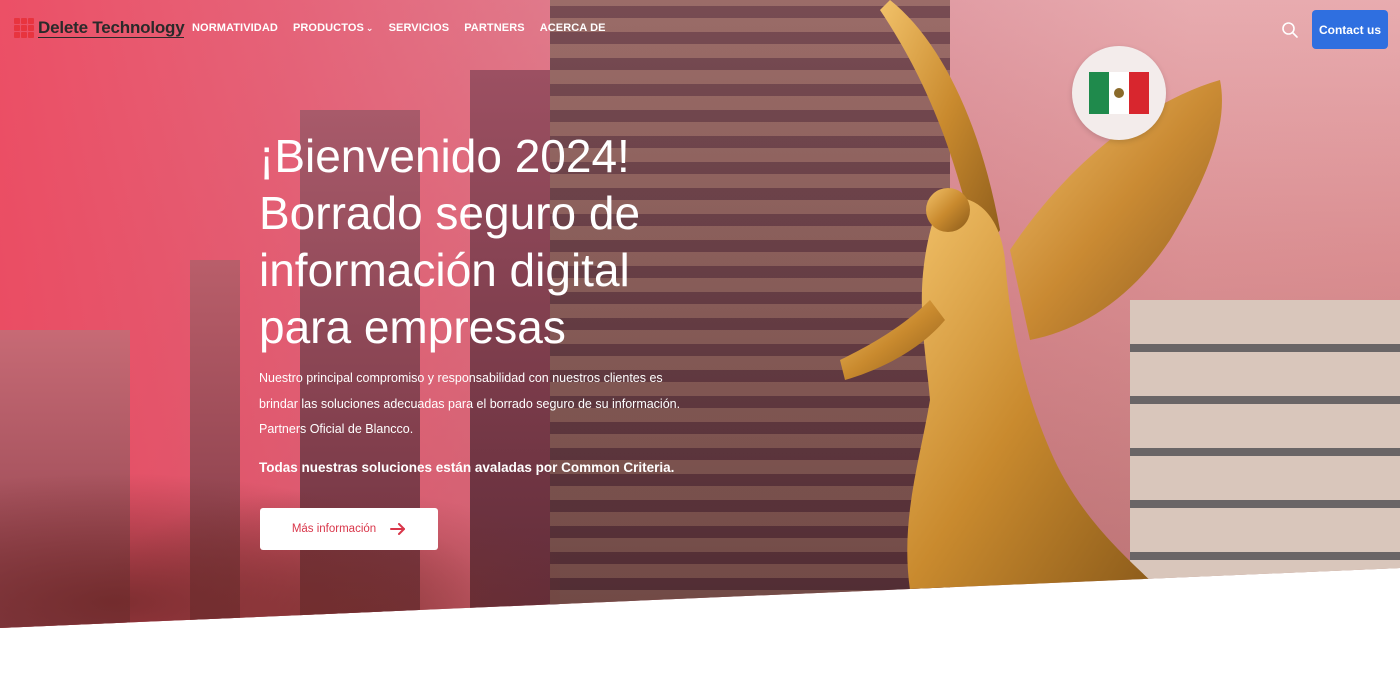  What do you see at coordinates (398, 529) in the screenshot?
I see `arrow-right-icon` at bounding box center [398, 529].